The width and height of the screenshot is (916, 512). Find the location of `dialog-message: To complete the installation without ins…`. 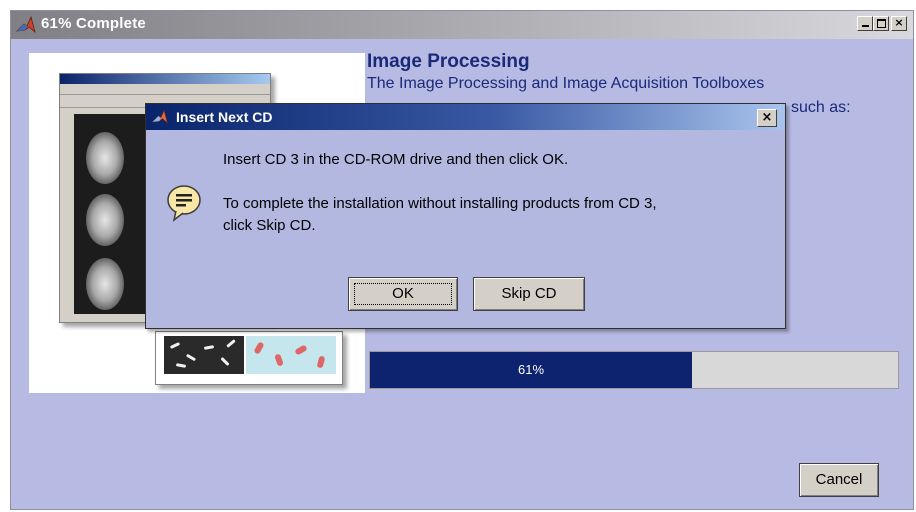

dialog-message: To complete the installation without ins… is located at coordinates (440, 203).